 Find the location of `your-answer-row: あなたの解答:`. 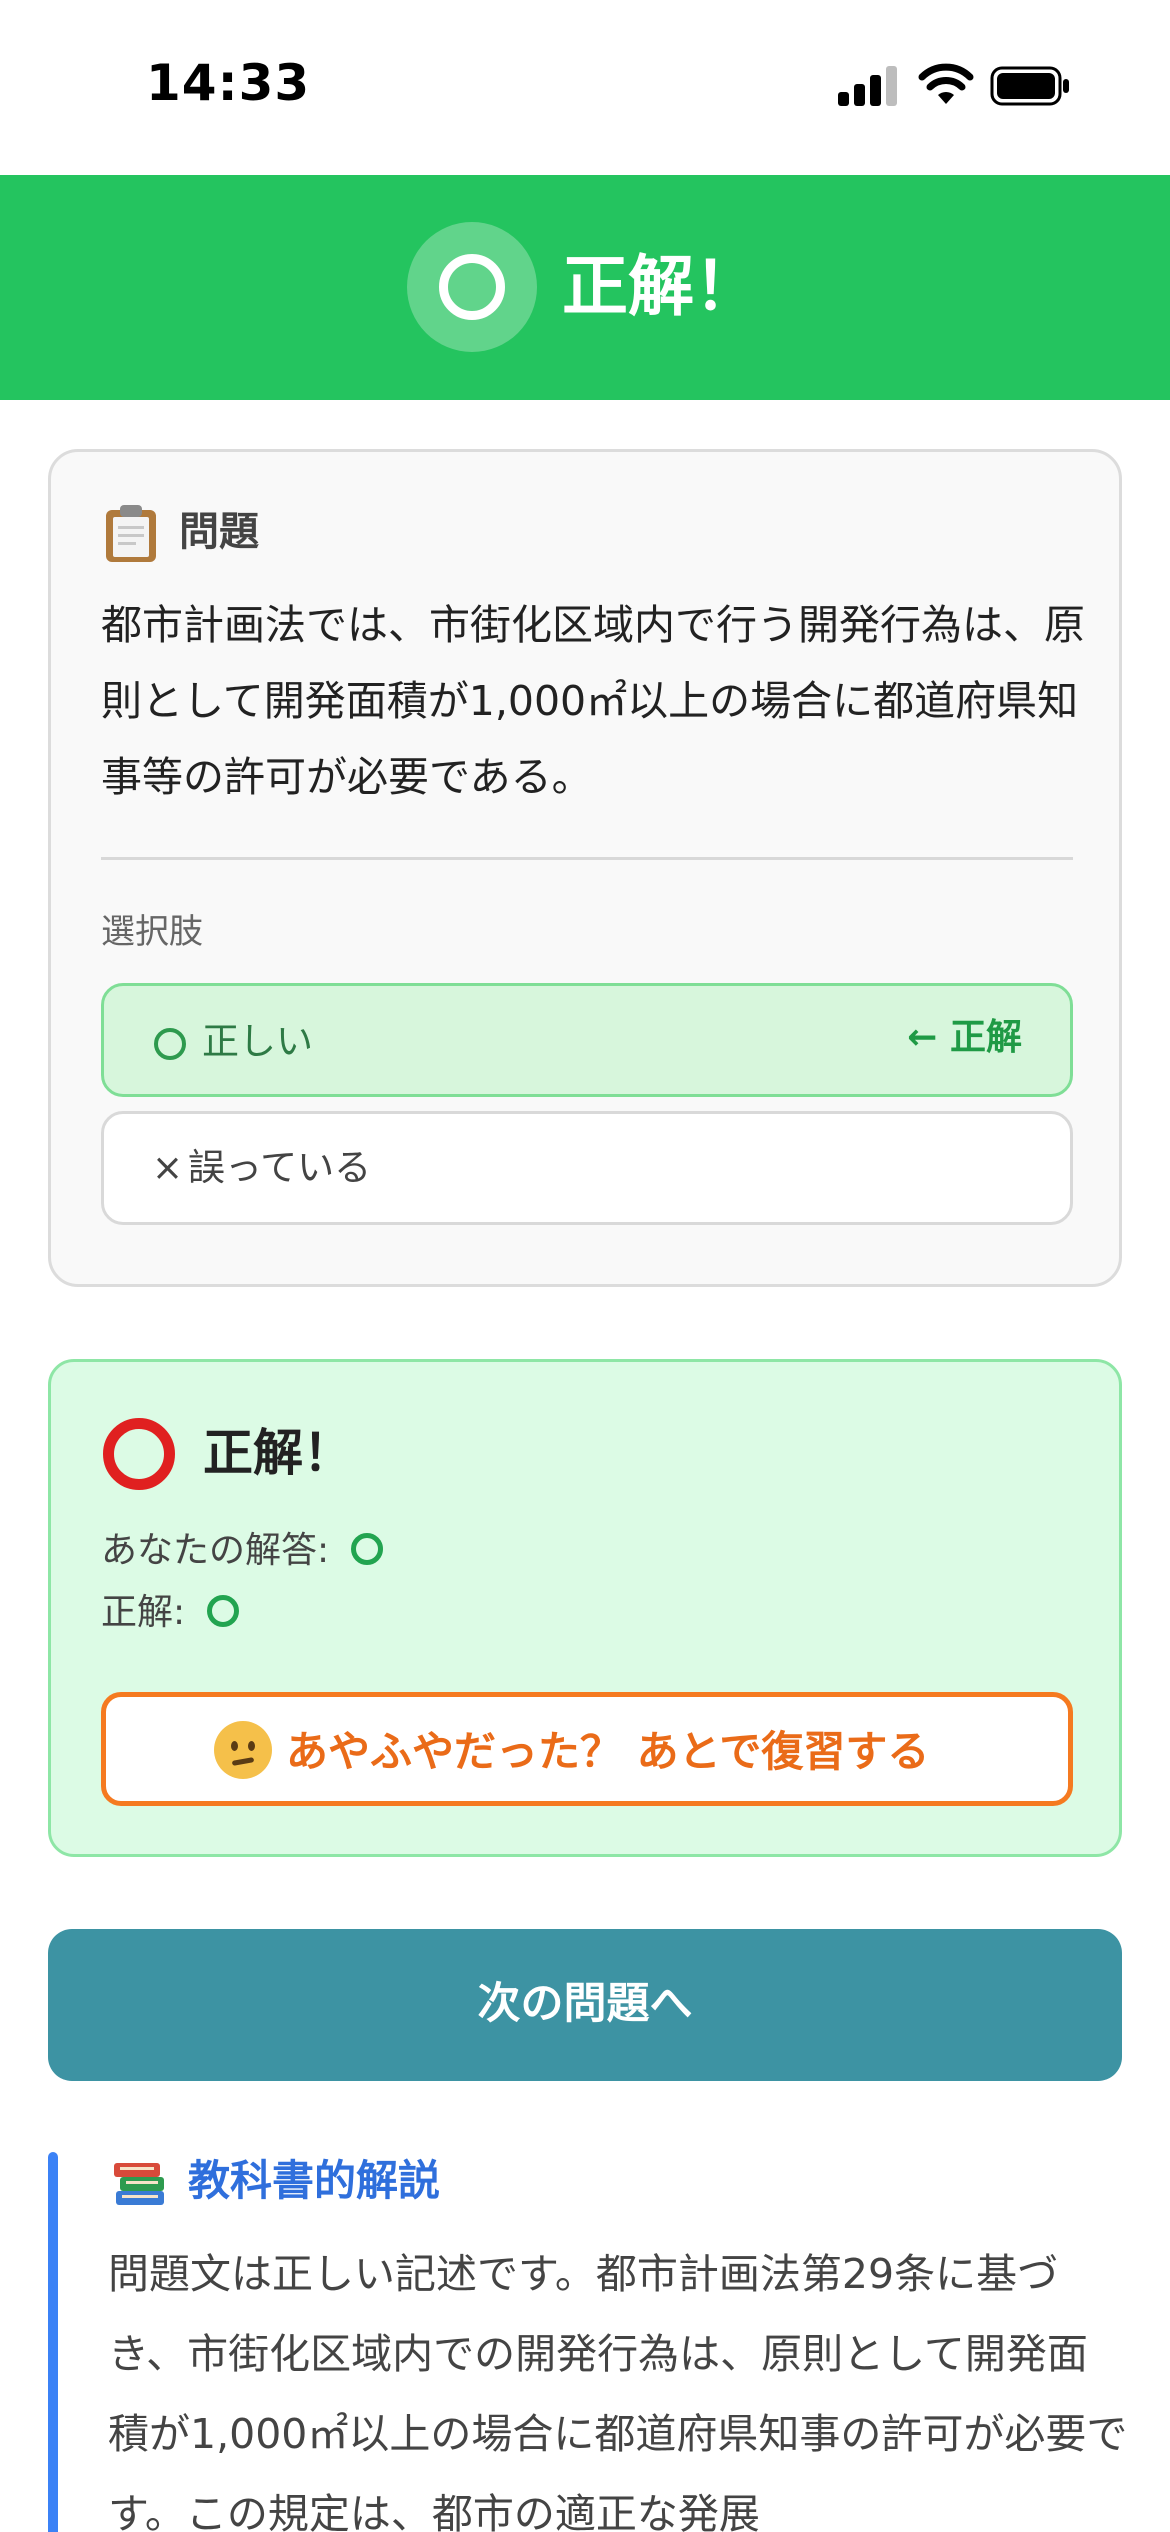

your-answer-row: あなたの解答: is located at coordinates (242, 1551).